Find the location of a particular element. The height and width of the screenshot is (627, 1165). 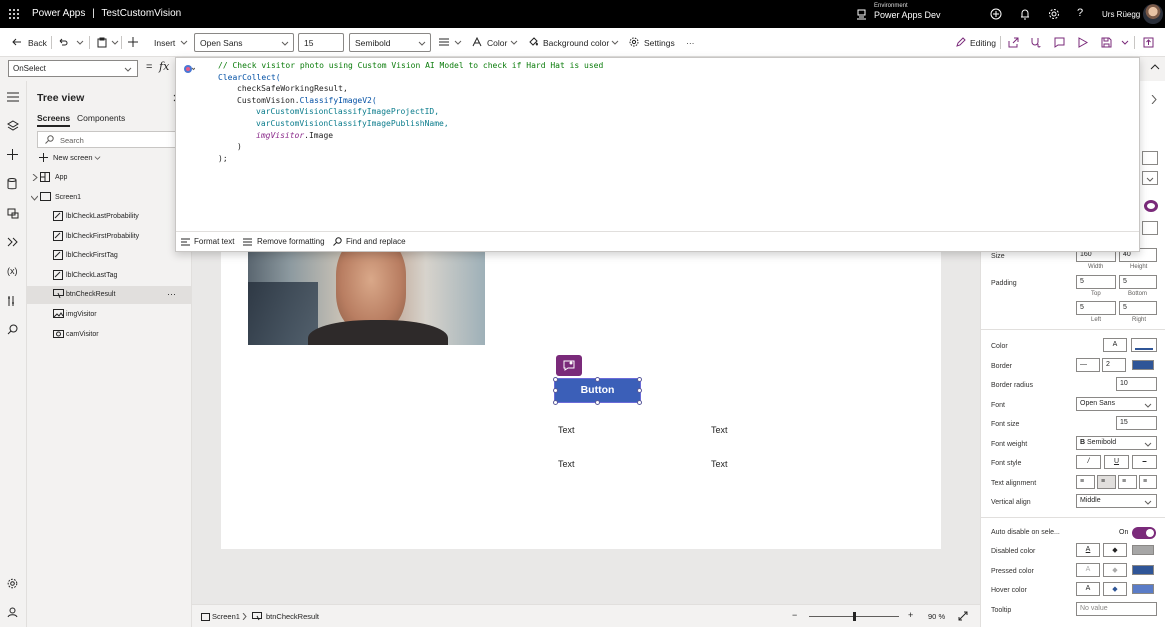

breadcrumb-control: btnCheckResult is located at coordinates (292, 616).